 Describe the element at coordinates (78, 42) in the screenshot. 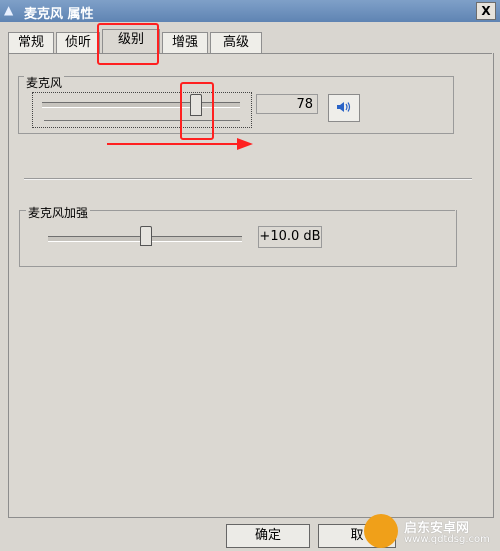

I see `tab-listen: 侦听` at that location.